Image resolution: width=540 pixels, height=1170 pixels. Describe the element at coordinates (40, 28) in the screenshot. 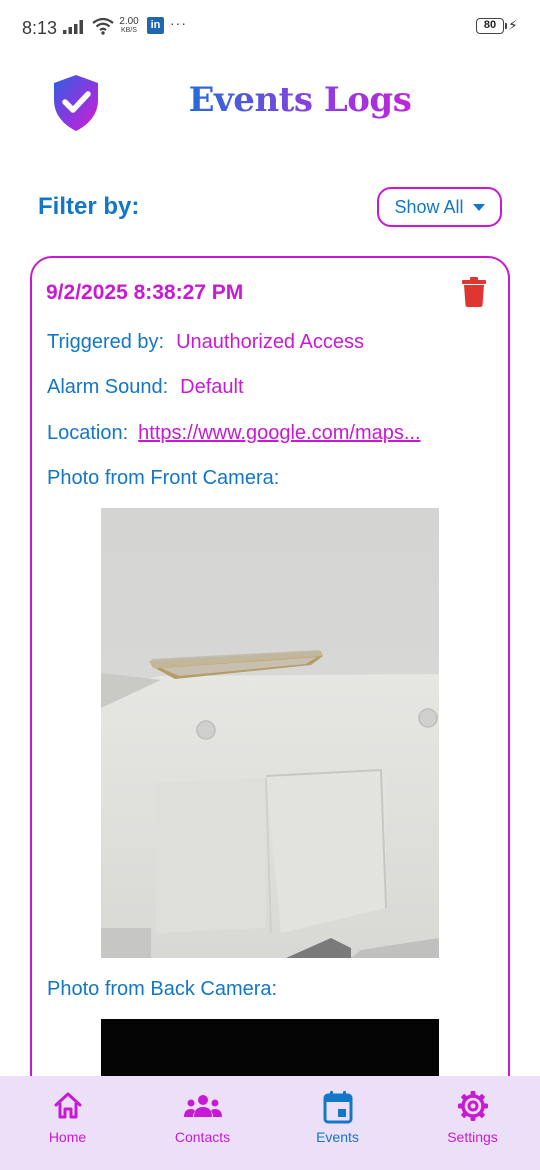

I see `status-time: 8:13` at that location.